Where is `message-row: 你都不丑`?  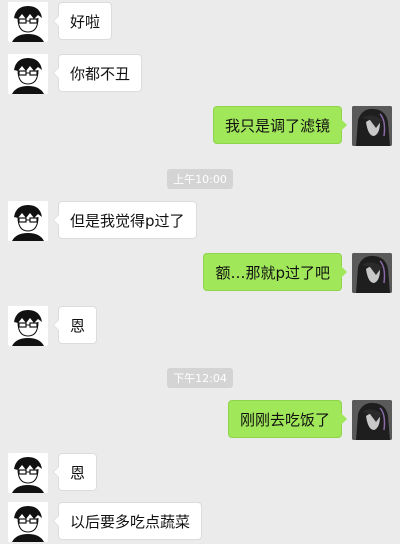 message-row: 你都不丑 is located at coordinates (200, 74).